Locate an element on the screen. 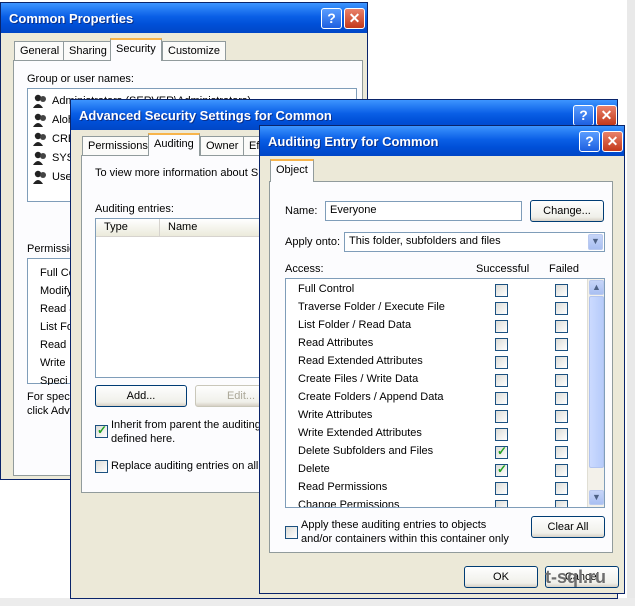  tab-sharing: Sharing is located at coordinates (88, 51).